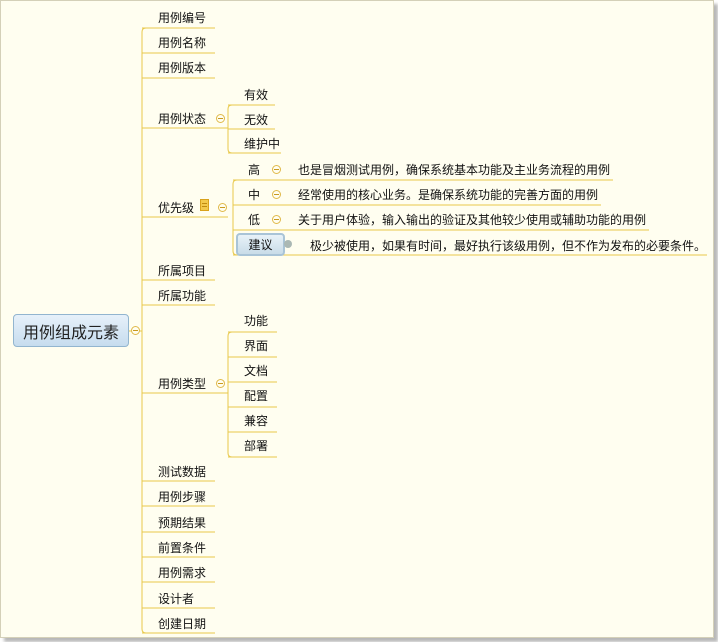 This screenshot has height=642, width=718. What do you see at coordinates (254, 195) in the screenshot?
I see `priority-medium: 中` at bounding box center [254, 195].